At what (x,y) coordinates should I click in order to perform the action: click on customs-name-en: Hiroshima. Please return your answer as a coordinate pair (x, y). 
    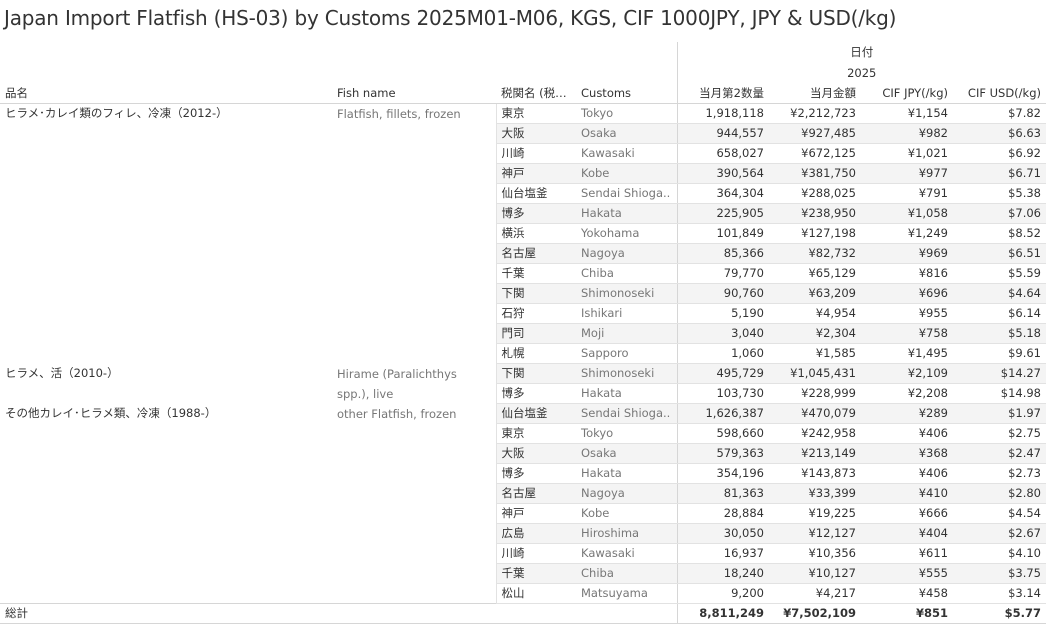
    Looking at the image, I should click on (626, 533).